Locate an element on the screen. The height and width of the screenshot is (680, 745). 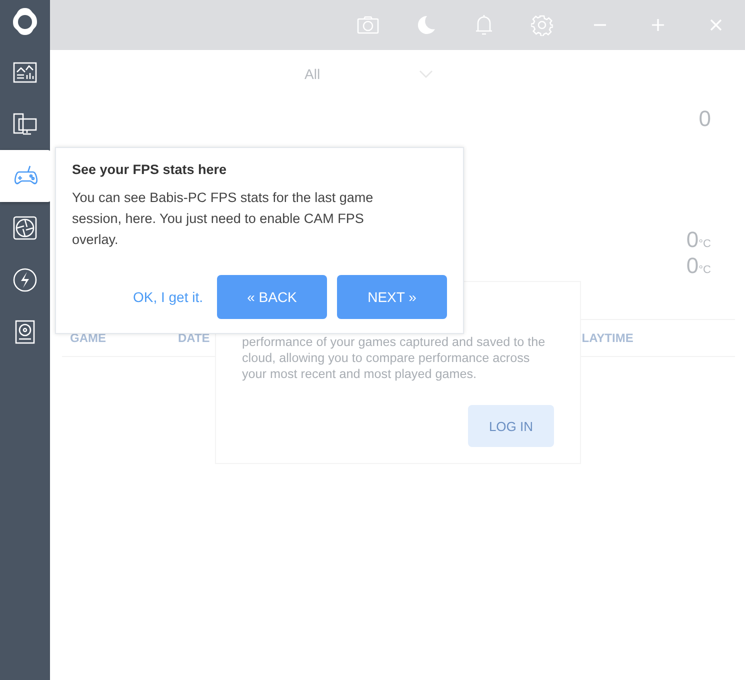
computer-icon is located at coordinates (25, 124).